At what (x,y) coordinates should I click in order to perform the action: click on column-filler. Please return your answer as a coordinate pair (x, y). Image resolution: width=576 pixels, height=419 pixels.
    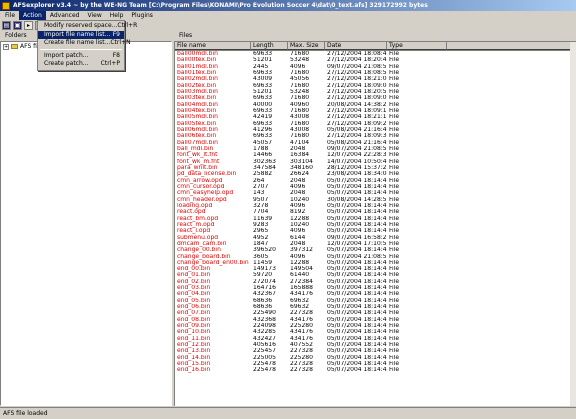
    Looking at the image, I should click on (511, 46).